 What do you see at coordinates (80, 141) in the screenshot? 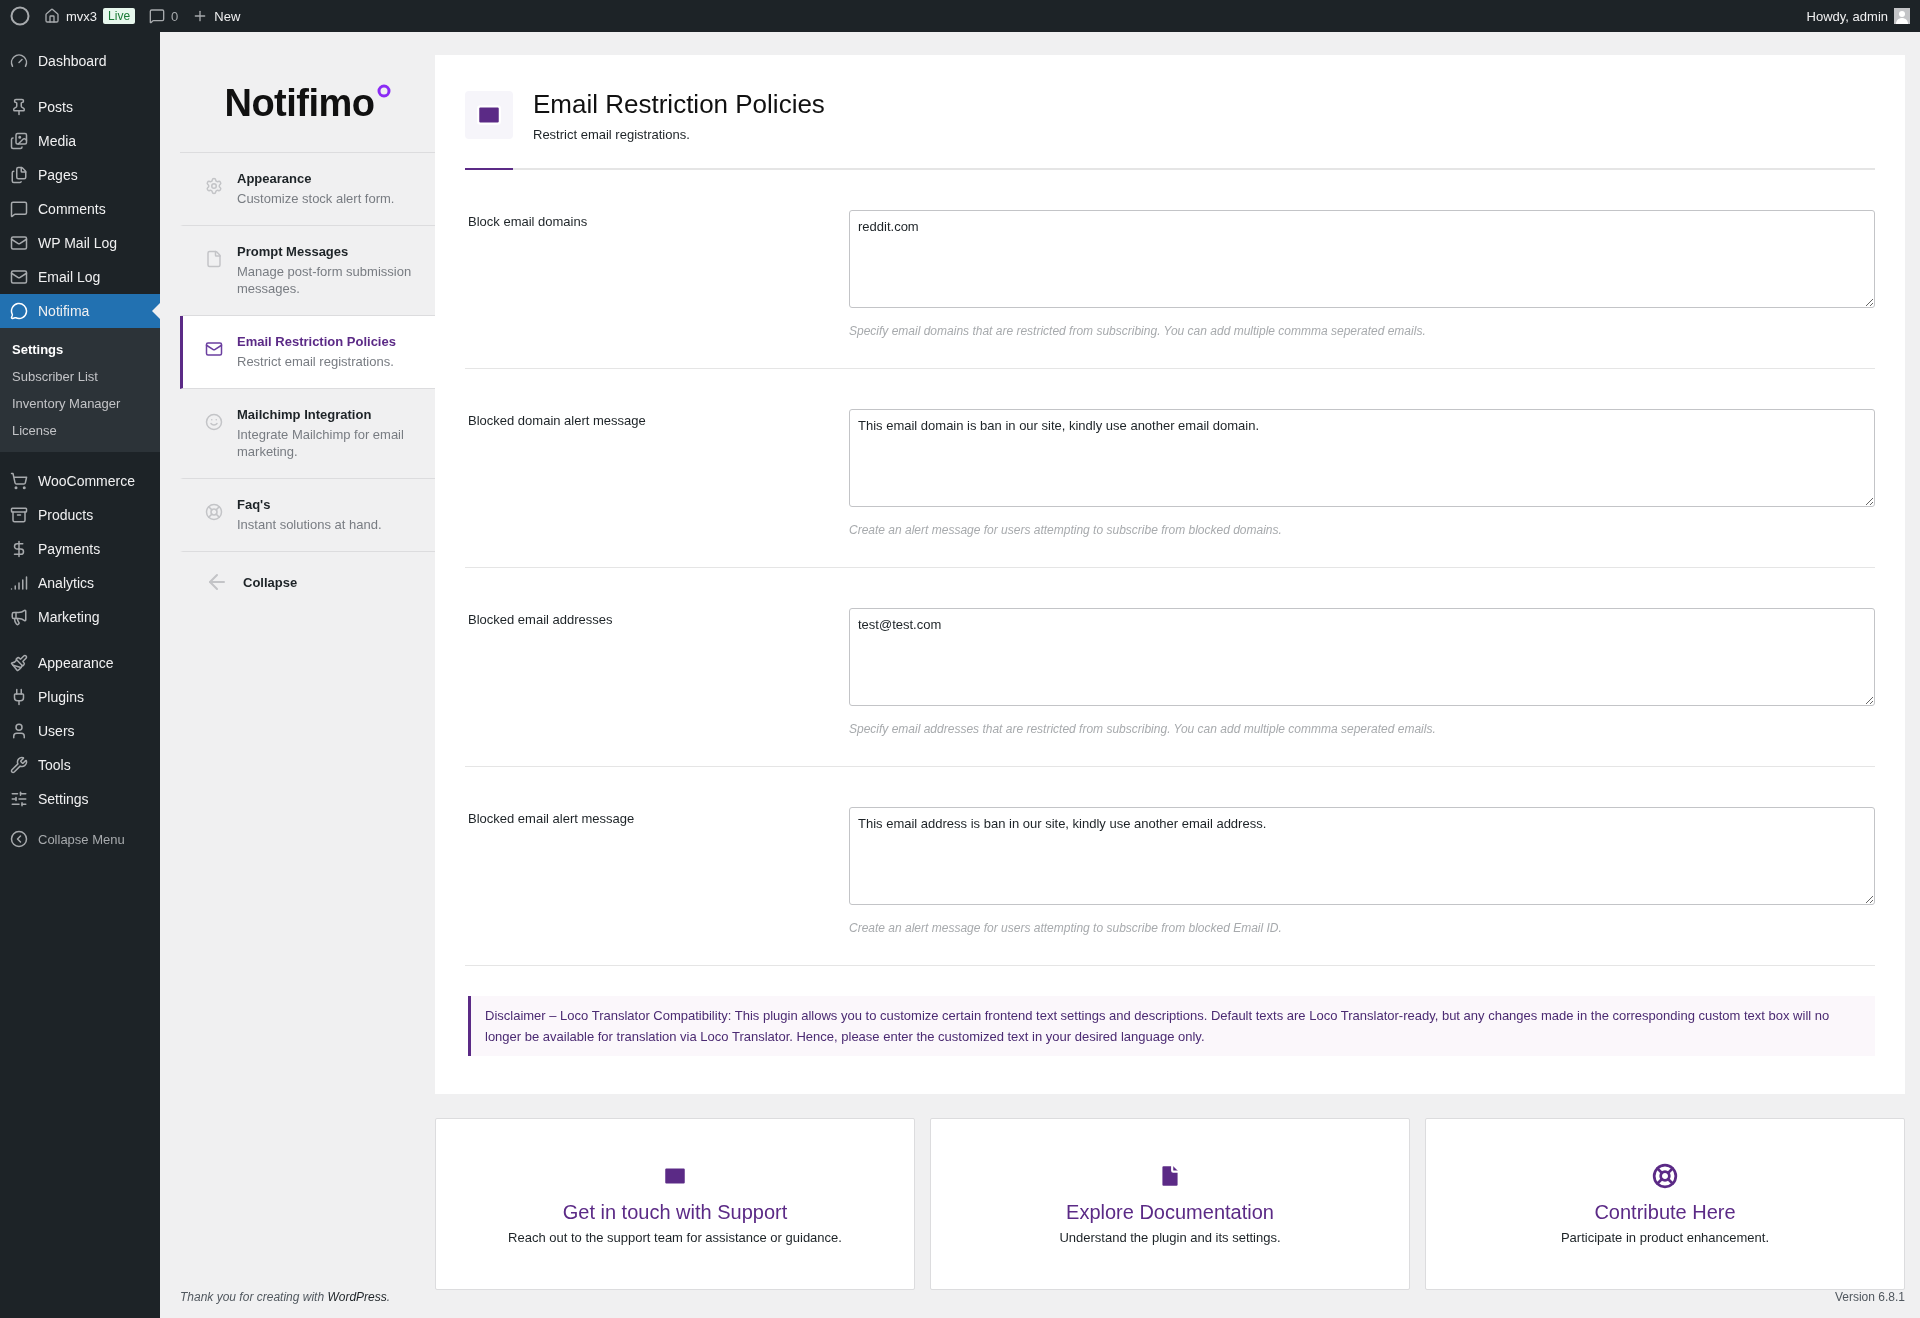
I see `admin-menu-item: Media` at bounding box center [80, 141].